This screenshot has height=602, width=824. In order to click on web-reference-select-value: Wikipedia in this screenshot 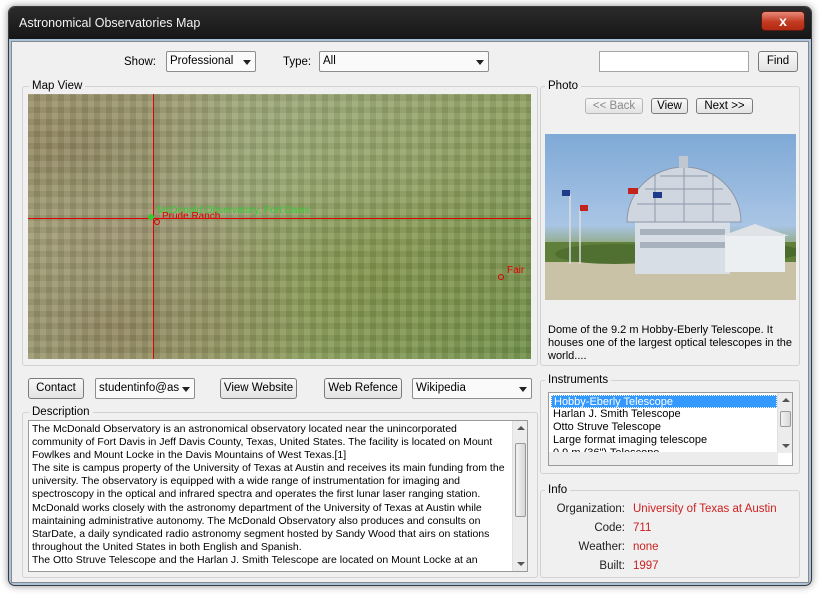, I will do `click(441, 388)`.